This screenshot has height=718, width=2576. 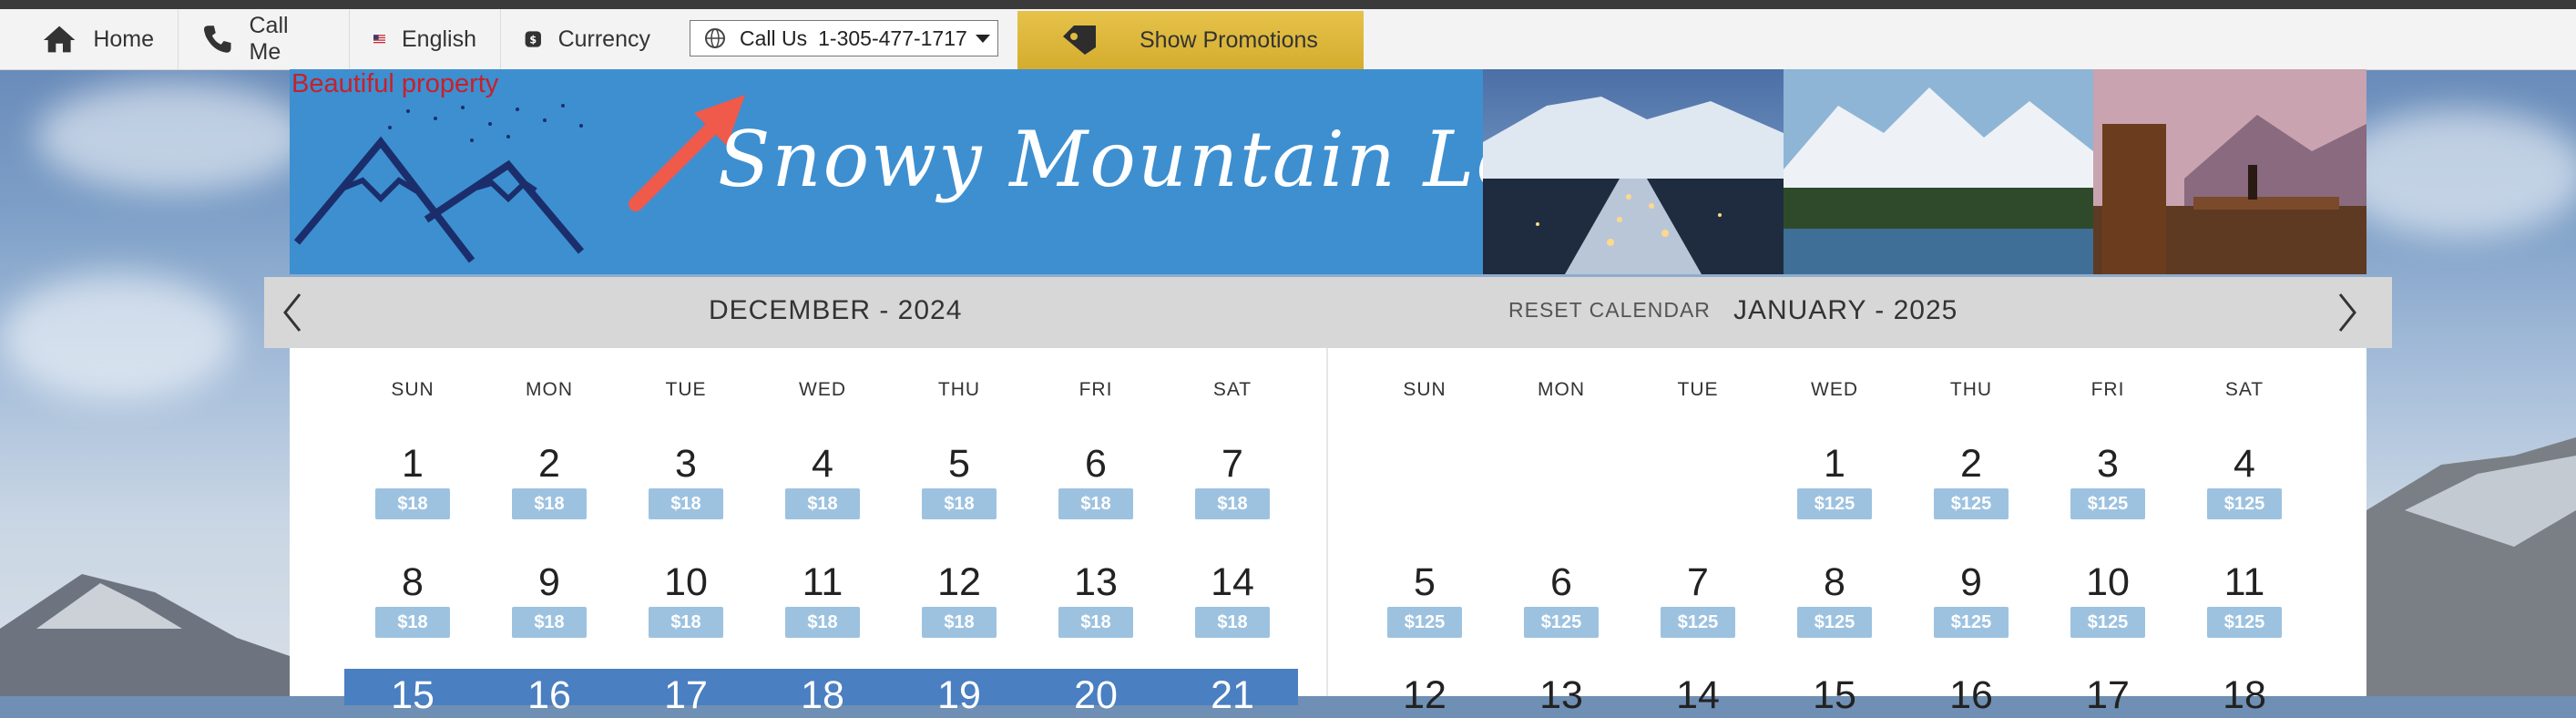 I want to click on show-promotions-label: Show Promotions, so click(x=1229, y=40).